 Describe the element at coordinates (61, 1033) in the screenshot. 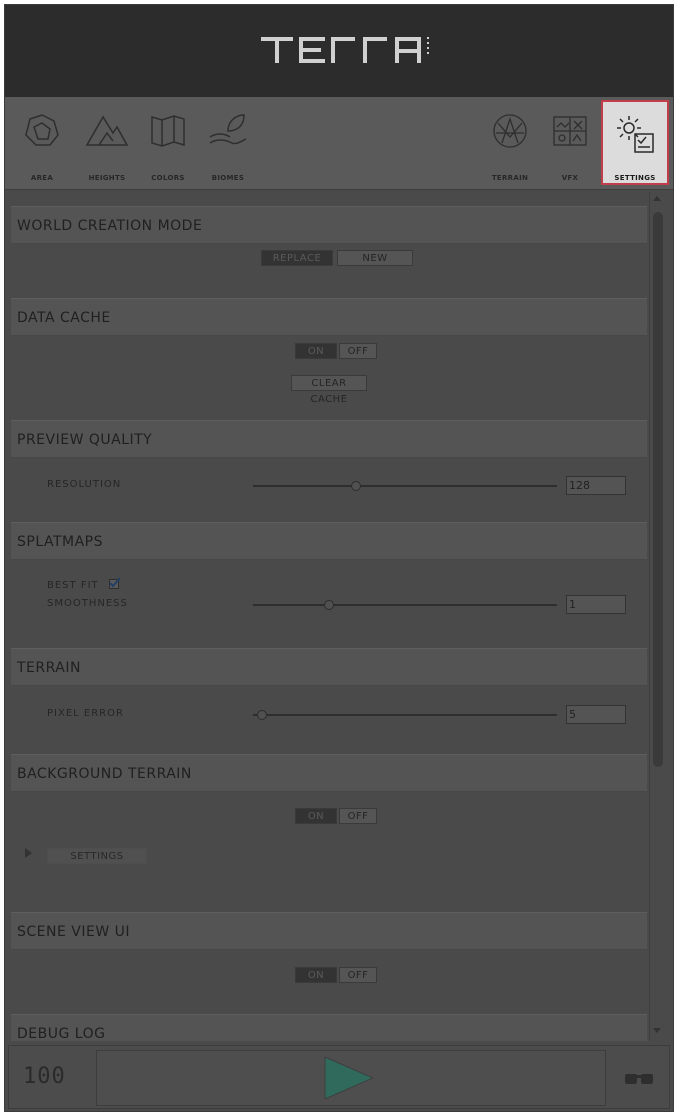

I see `section-title: DEBUG LOG` at that location.